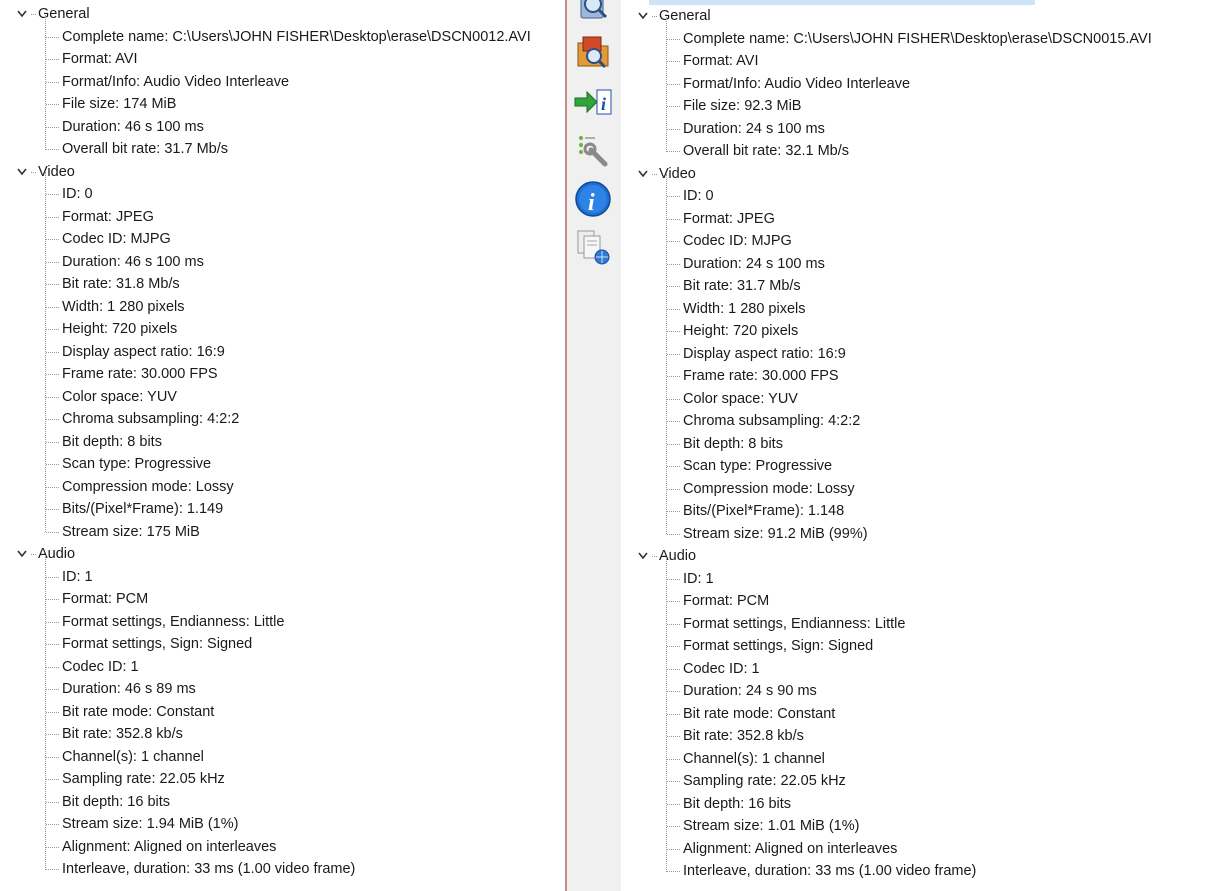 The image size is (1225, 891). Describe the element at coordinates (133, 126) in the screenshot. I see `tree-item-label: Duration: 46 s 100 ms` at that location.